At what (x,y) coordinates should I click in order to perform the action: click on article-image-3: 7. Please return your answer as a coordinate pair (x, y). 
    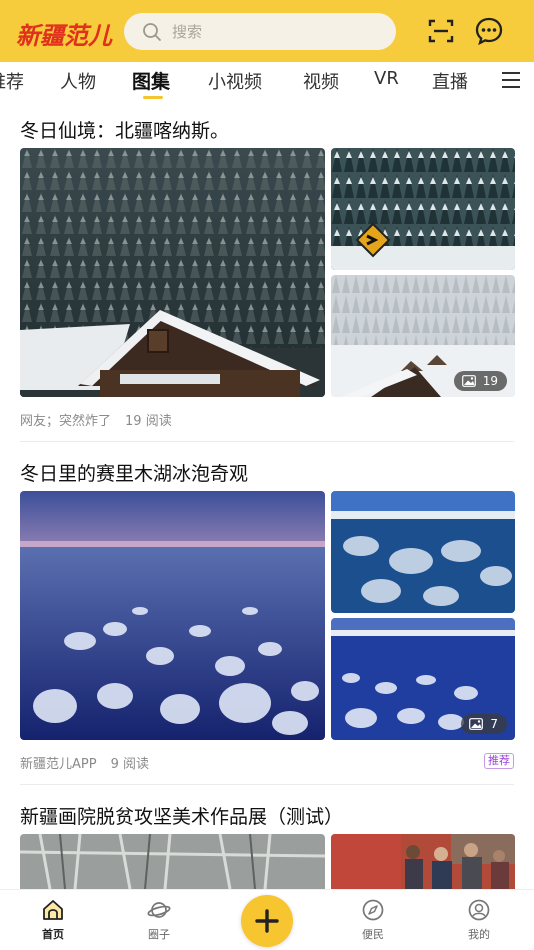
    Looking at the image, I should click on (423, 679).